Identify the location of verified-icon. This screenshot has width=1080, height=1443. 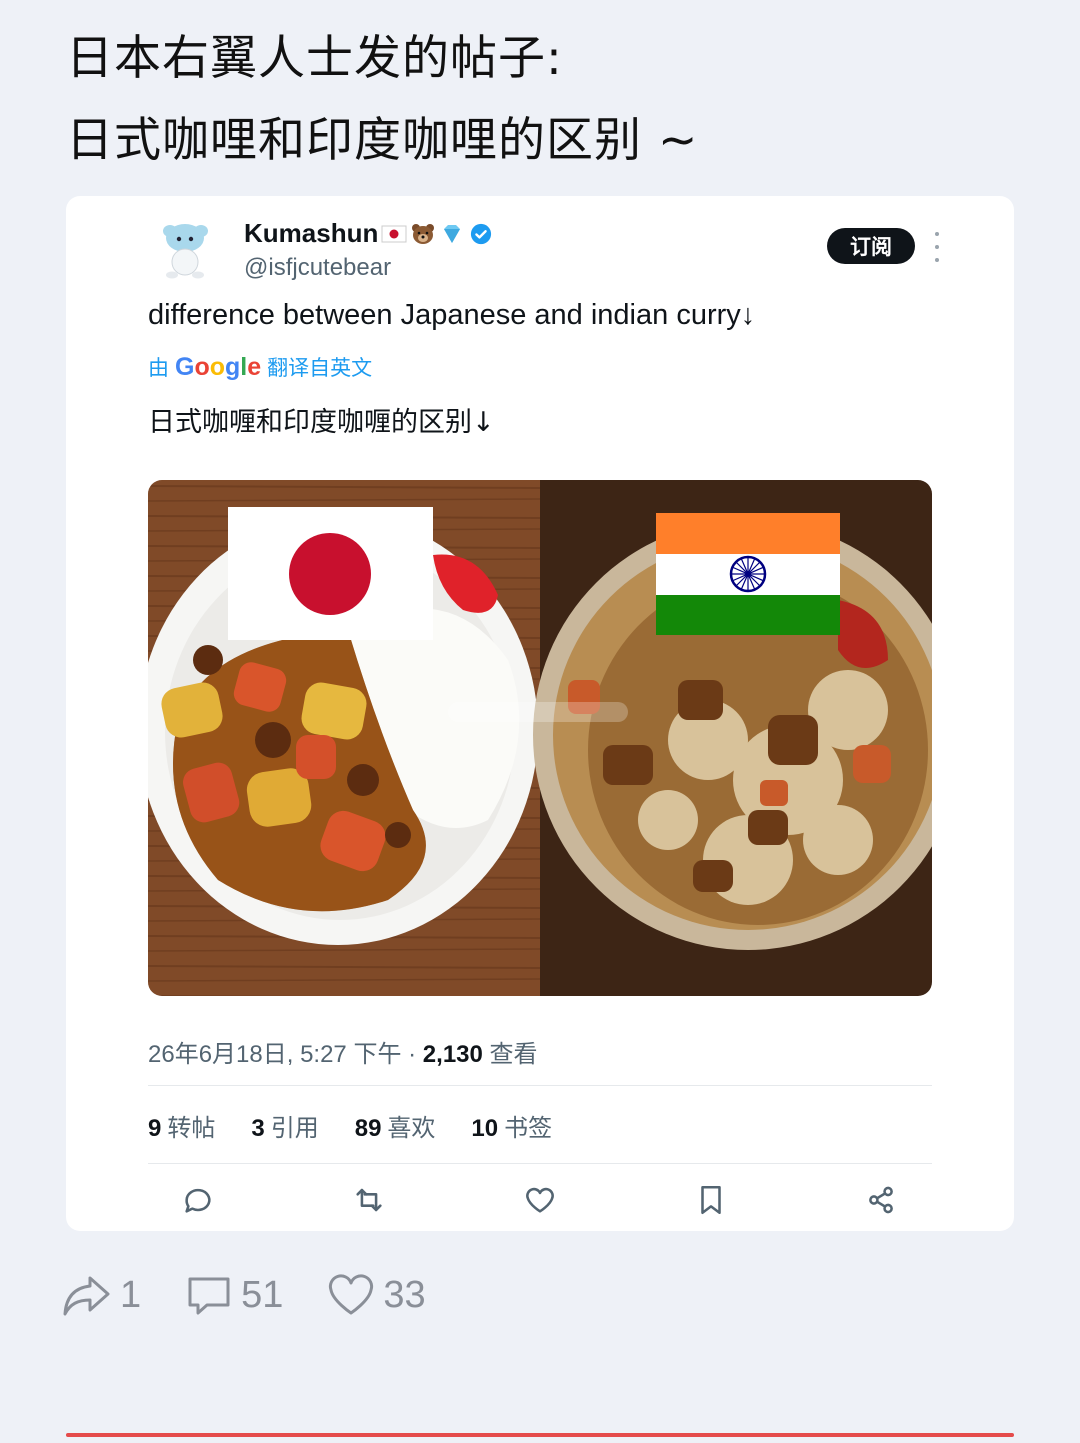
(481, 234).